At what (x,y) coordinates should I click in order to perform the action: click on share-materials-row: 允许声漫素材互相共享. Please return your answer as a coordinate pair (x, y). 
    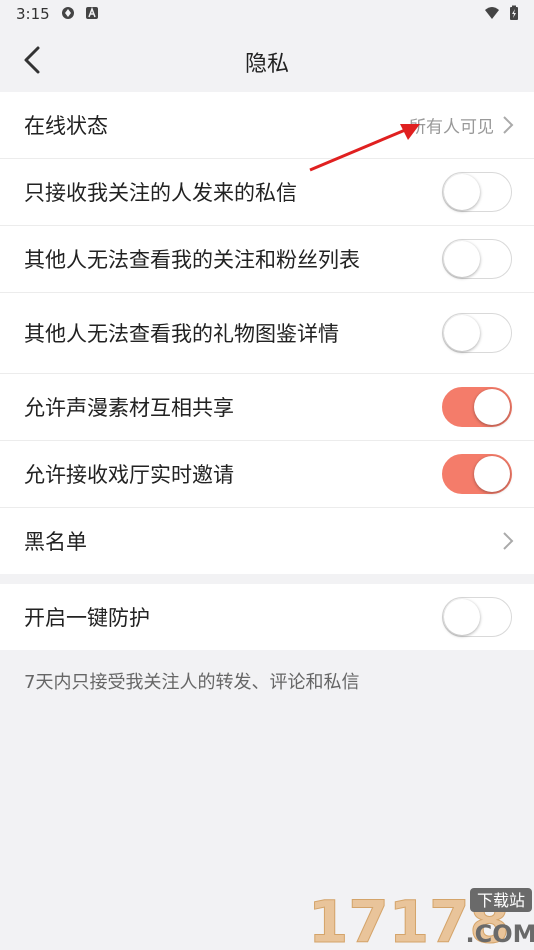
    Looking at the image, I should click on (267, 407).